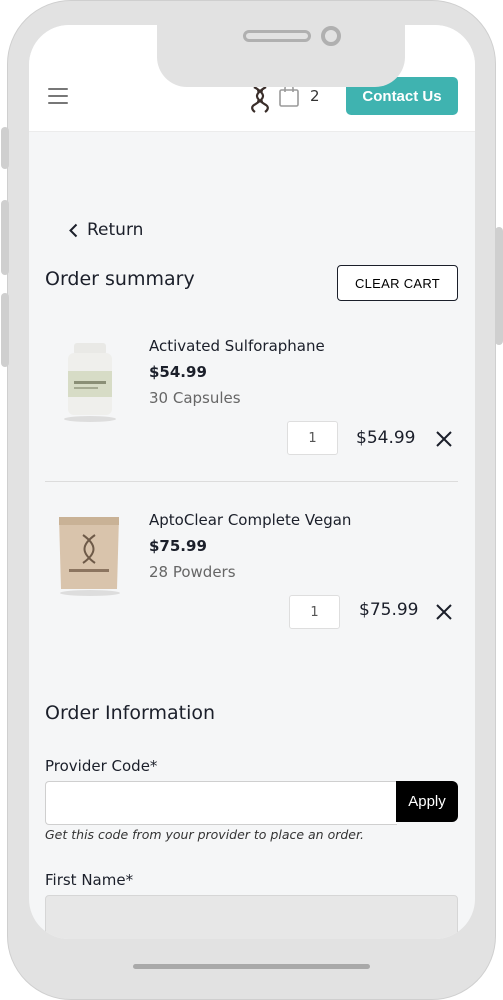 The image size is (503, 1000). I want to click on return-link: Return, so click(106, 230).